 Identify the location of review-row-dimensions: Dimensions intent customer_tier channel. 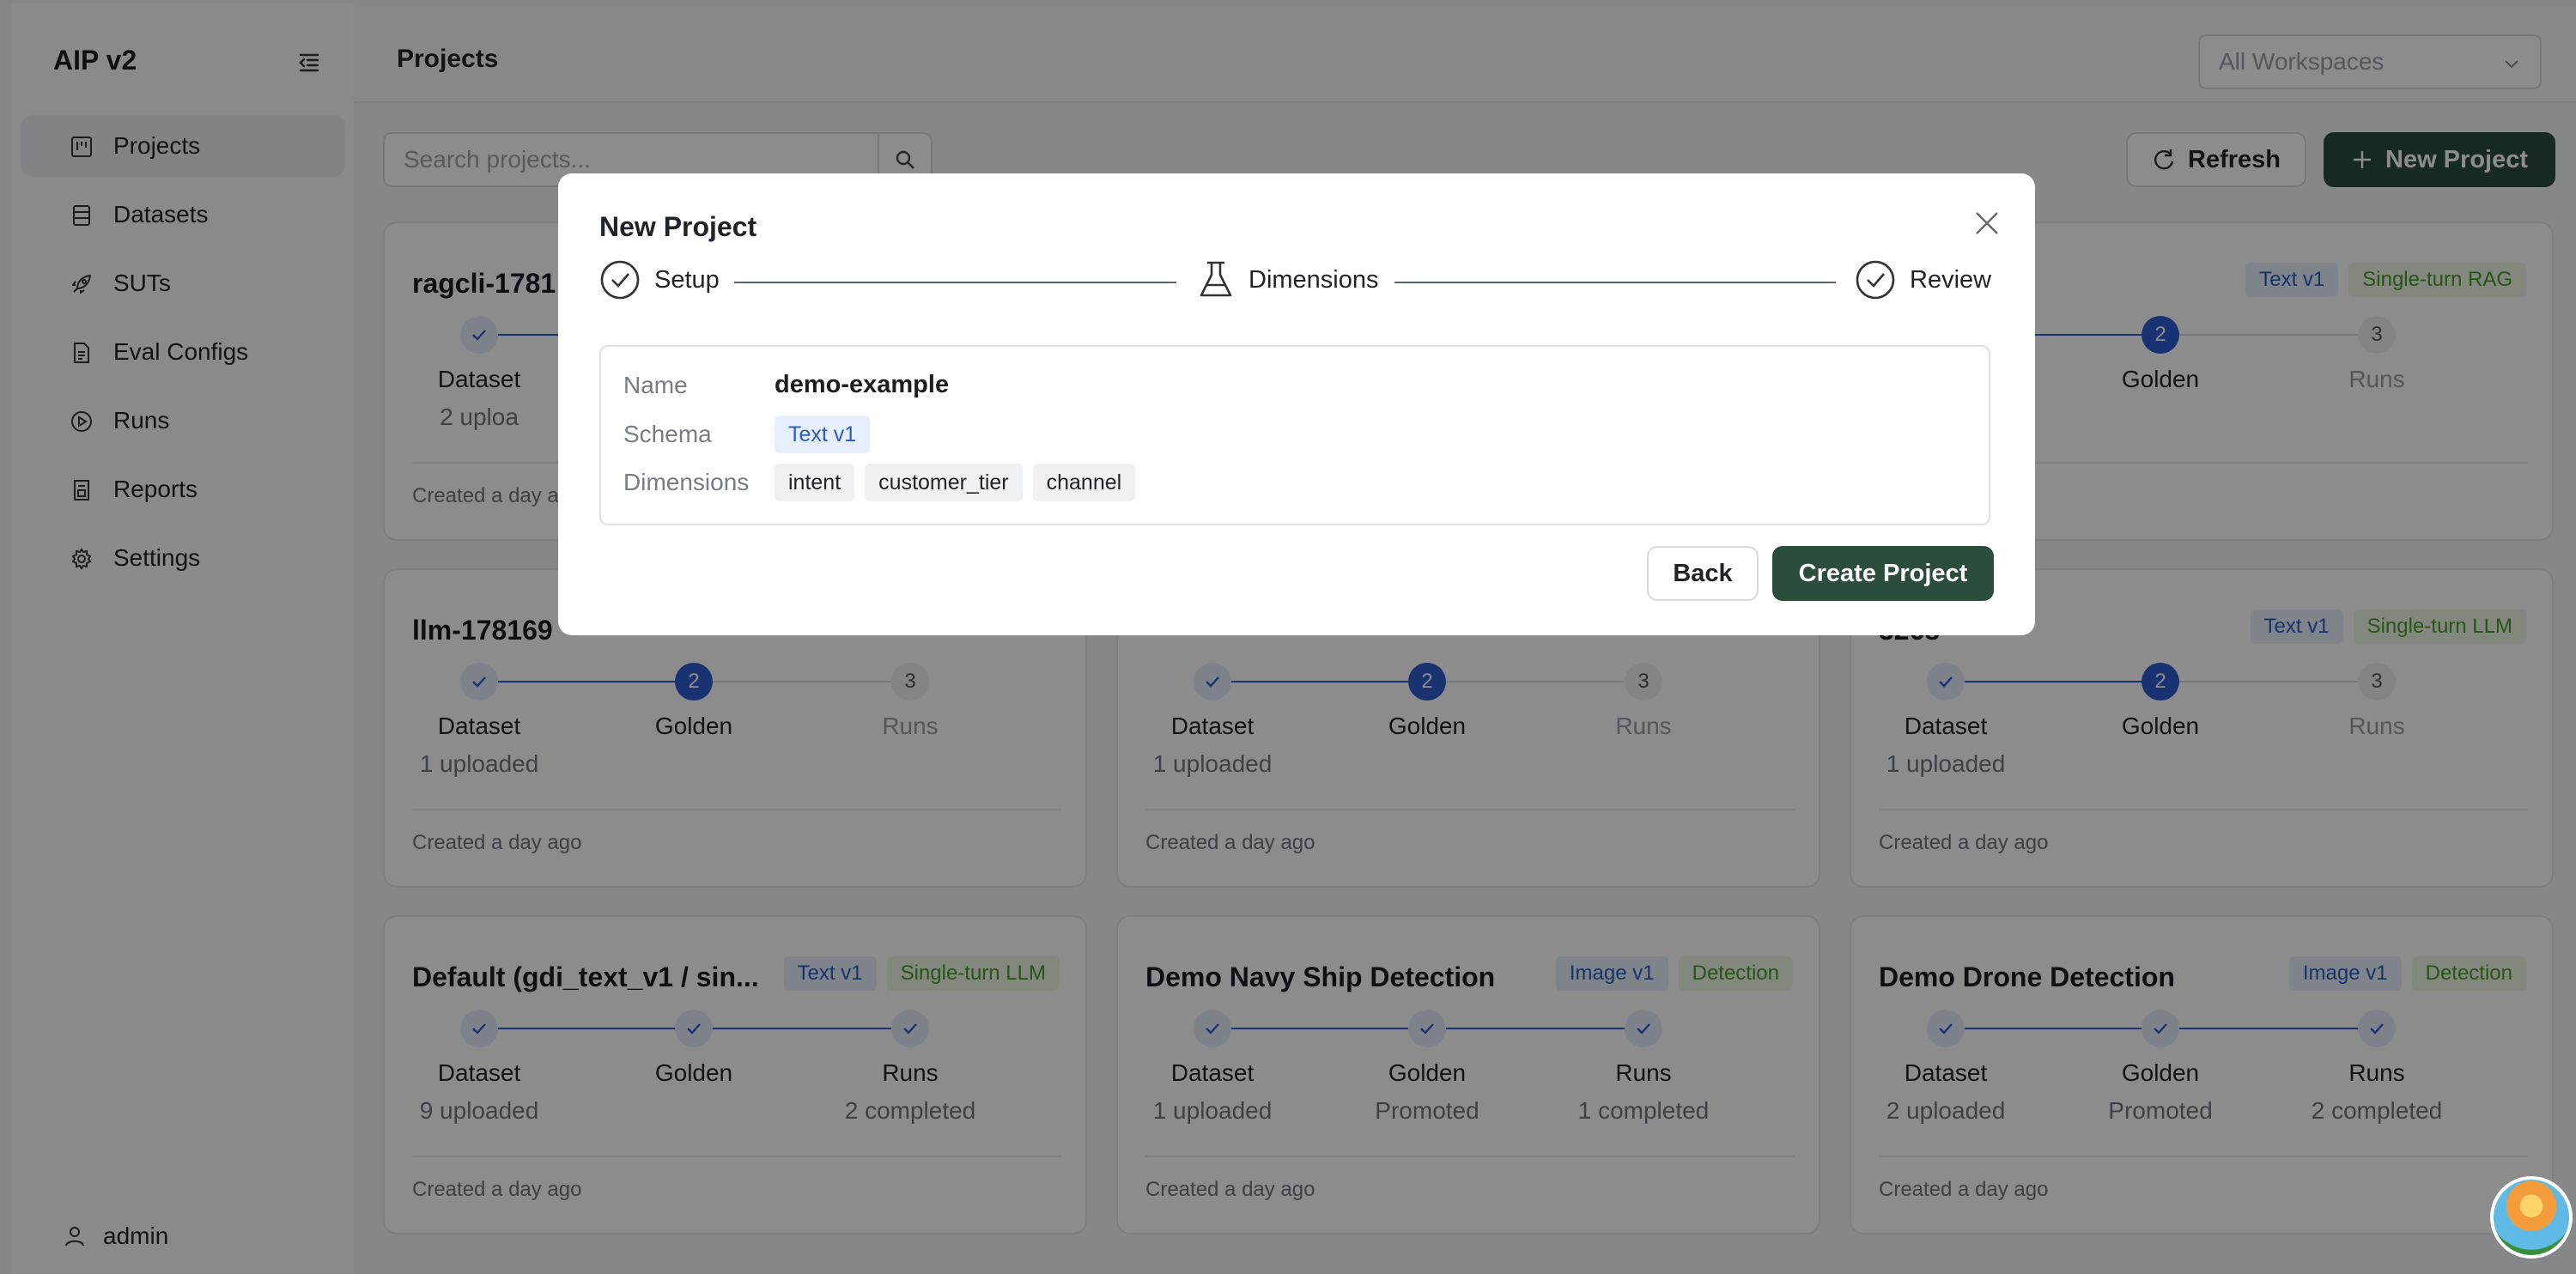
(884, 483).